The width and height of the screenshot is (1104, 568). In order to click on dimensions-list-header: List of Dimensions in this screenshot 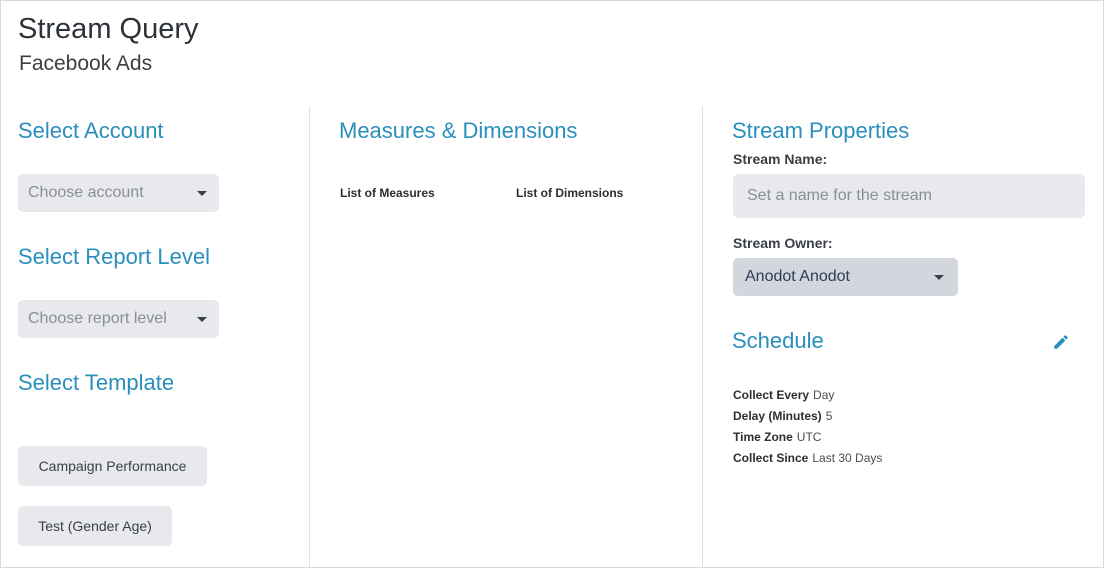, I will do `click(570, 193)`.